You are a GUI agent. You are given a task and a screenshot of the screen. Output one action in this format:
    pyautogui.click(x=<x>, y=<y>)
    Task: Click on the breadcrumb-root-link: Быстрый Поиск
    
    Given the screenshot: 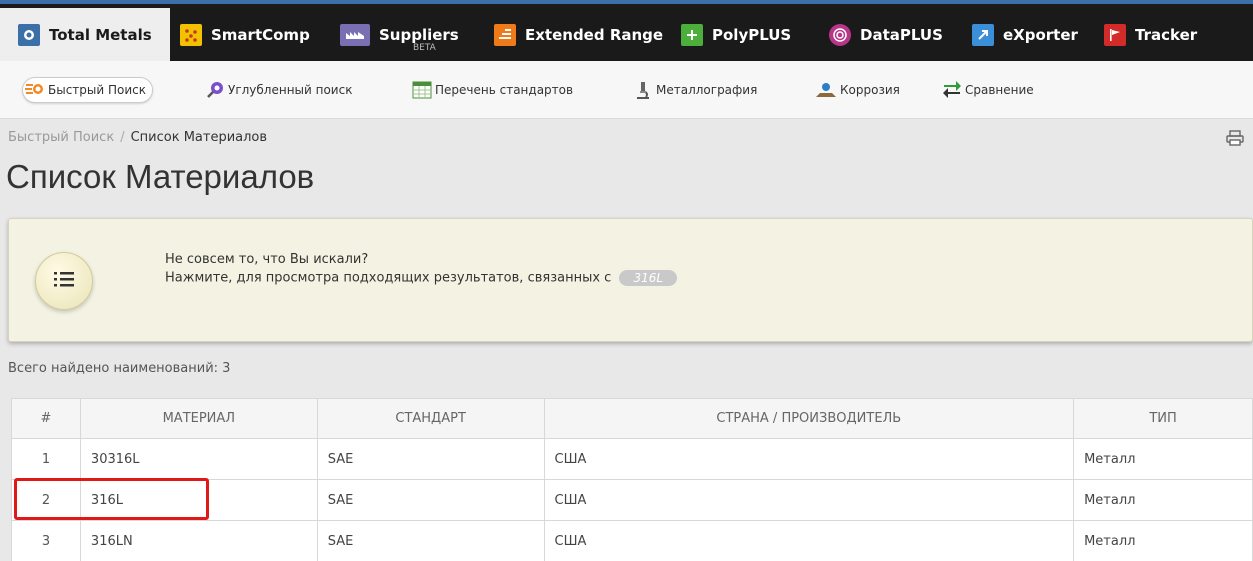 What is the action you would take?
    pyautogui.click(x=61, y=137)
    